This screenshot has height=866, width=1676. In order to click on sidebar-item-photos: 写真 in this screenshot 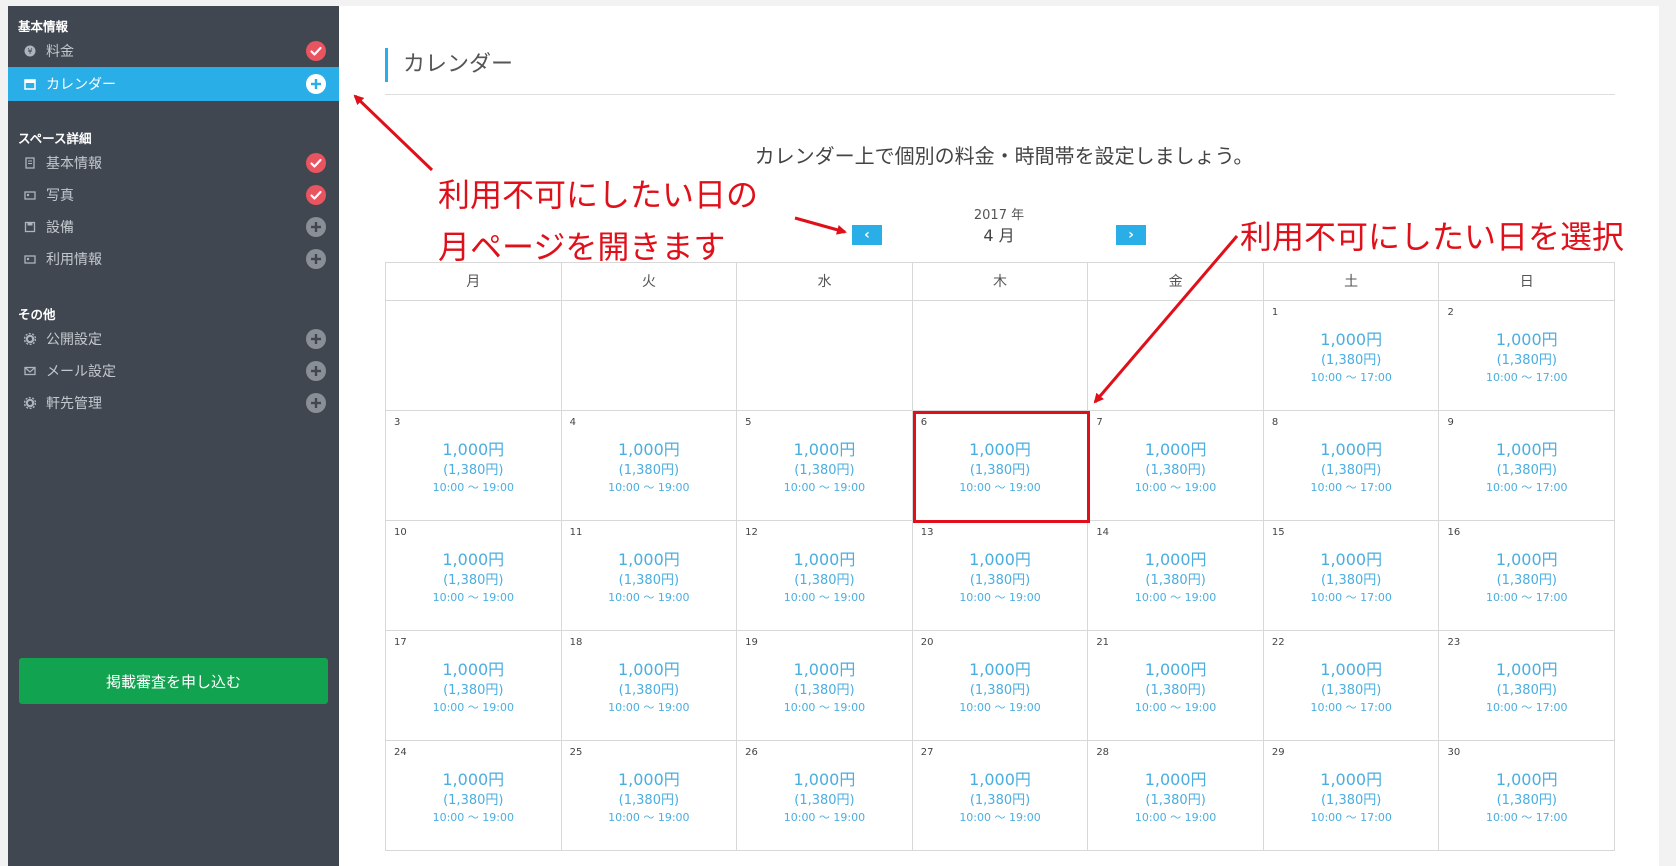, I will do `click(173, 195)`.